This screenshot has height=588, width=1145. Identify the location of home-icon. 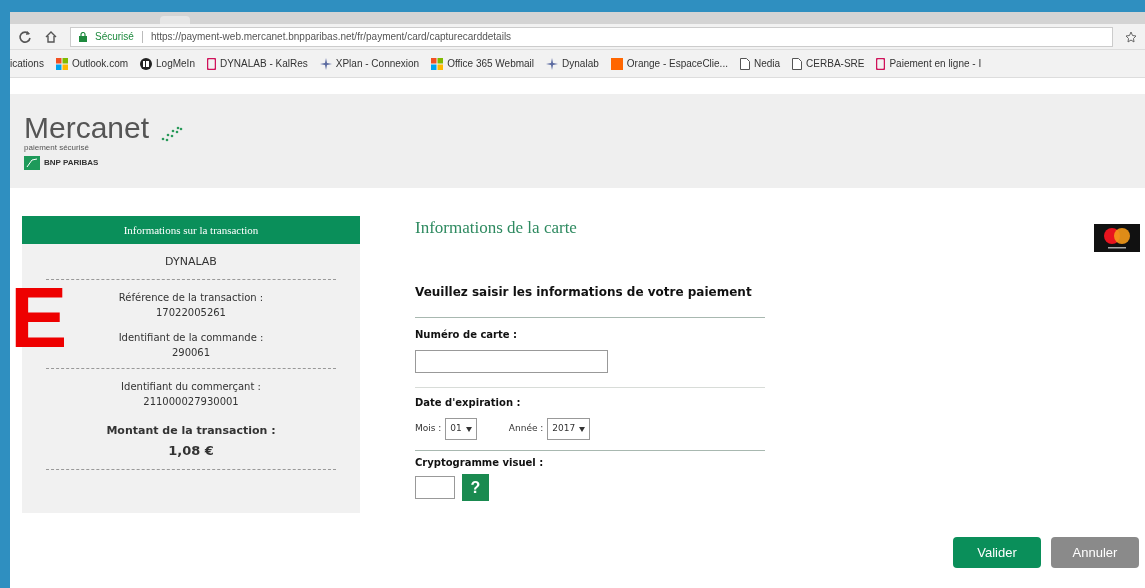
(51, 36).